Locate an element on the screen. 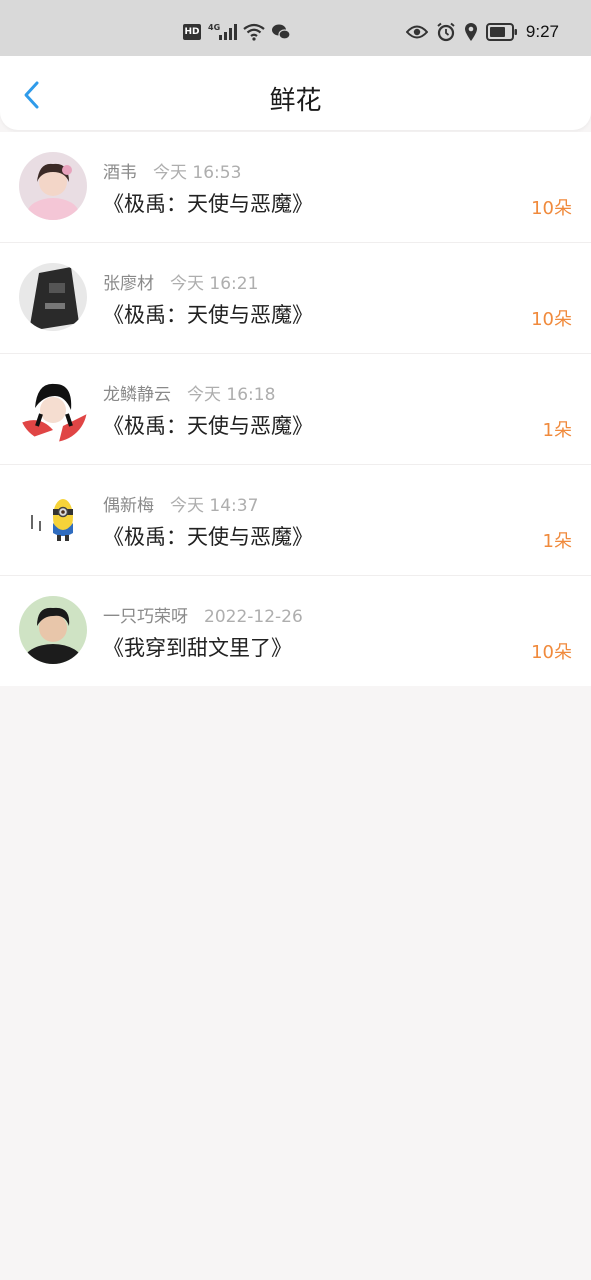 The width and height of the screenshot is (591, 1280). send-time: 今天 16:53 is located at coordinates (197, 173).